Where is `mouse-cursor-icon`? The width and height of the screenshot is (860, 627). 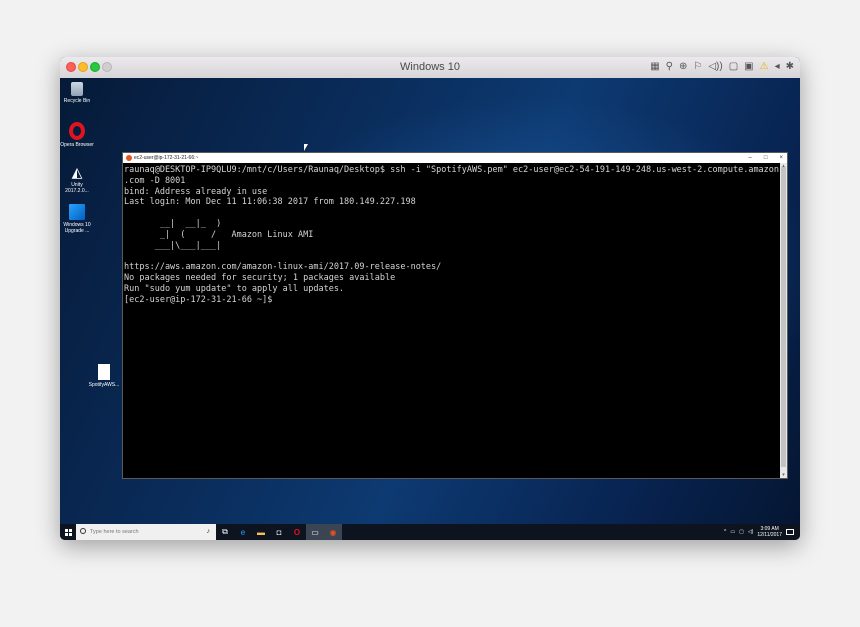
mouse-cursor-icon is located at coordinates (306, 147).